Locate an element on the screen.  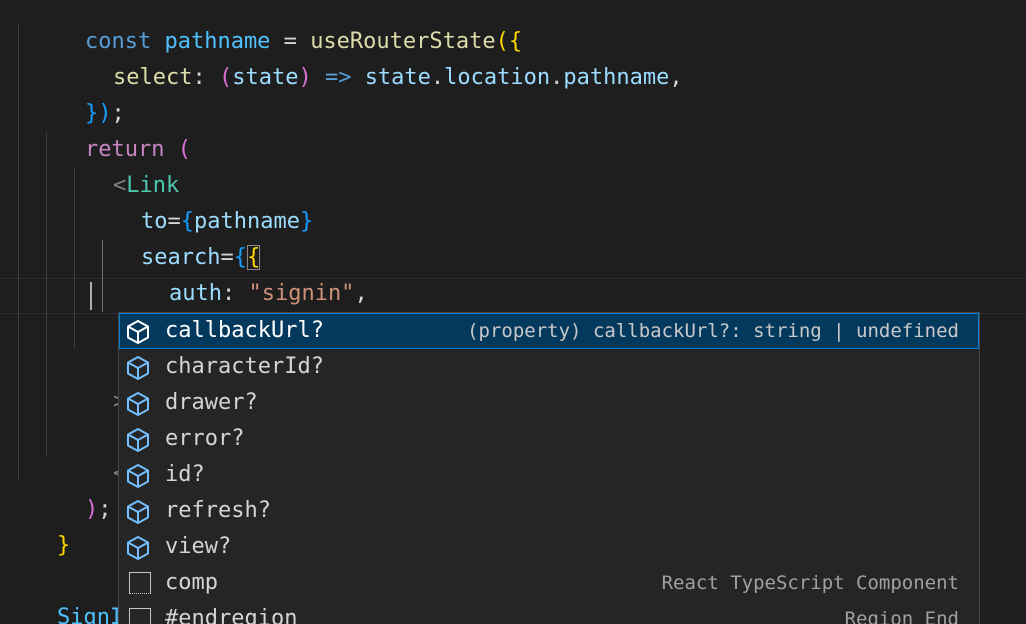
suggestion-item: characterId? is located at coordinates (549, 367).